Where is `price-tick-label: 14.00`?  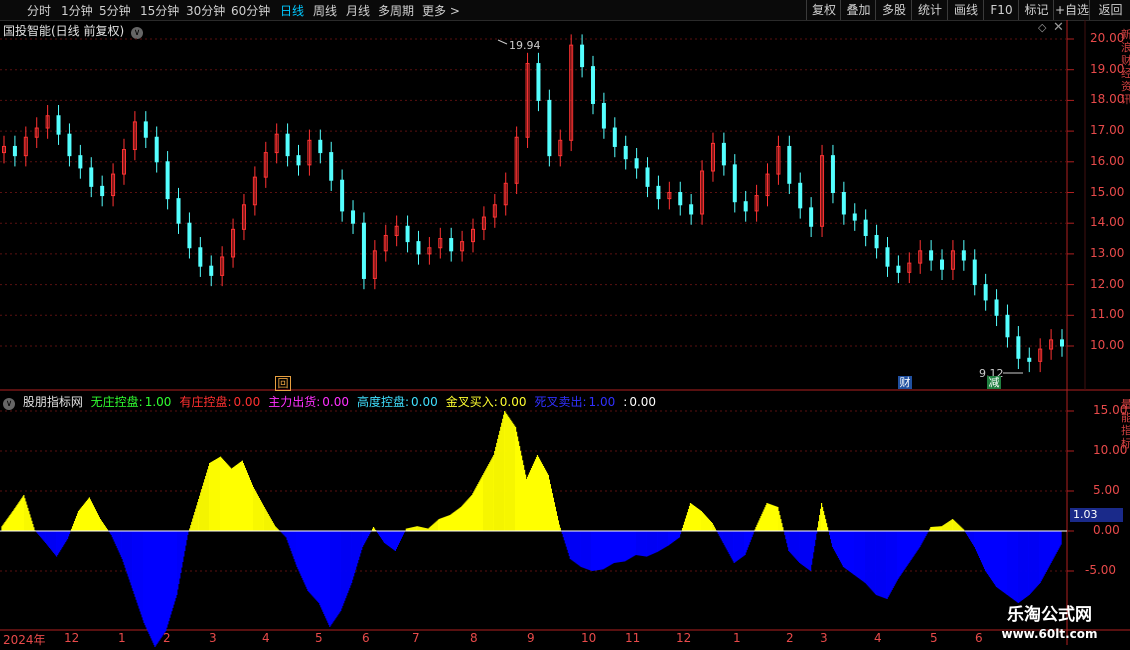
price-tick-label: 14.00 is located at coordinates (1107, 222).